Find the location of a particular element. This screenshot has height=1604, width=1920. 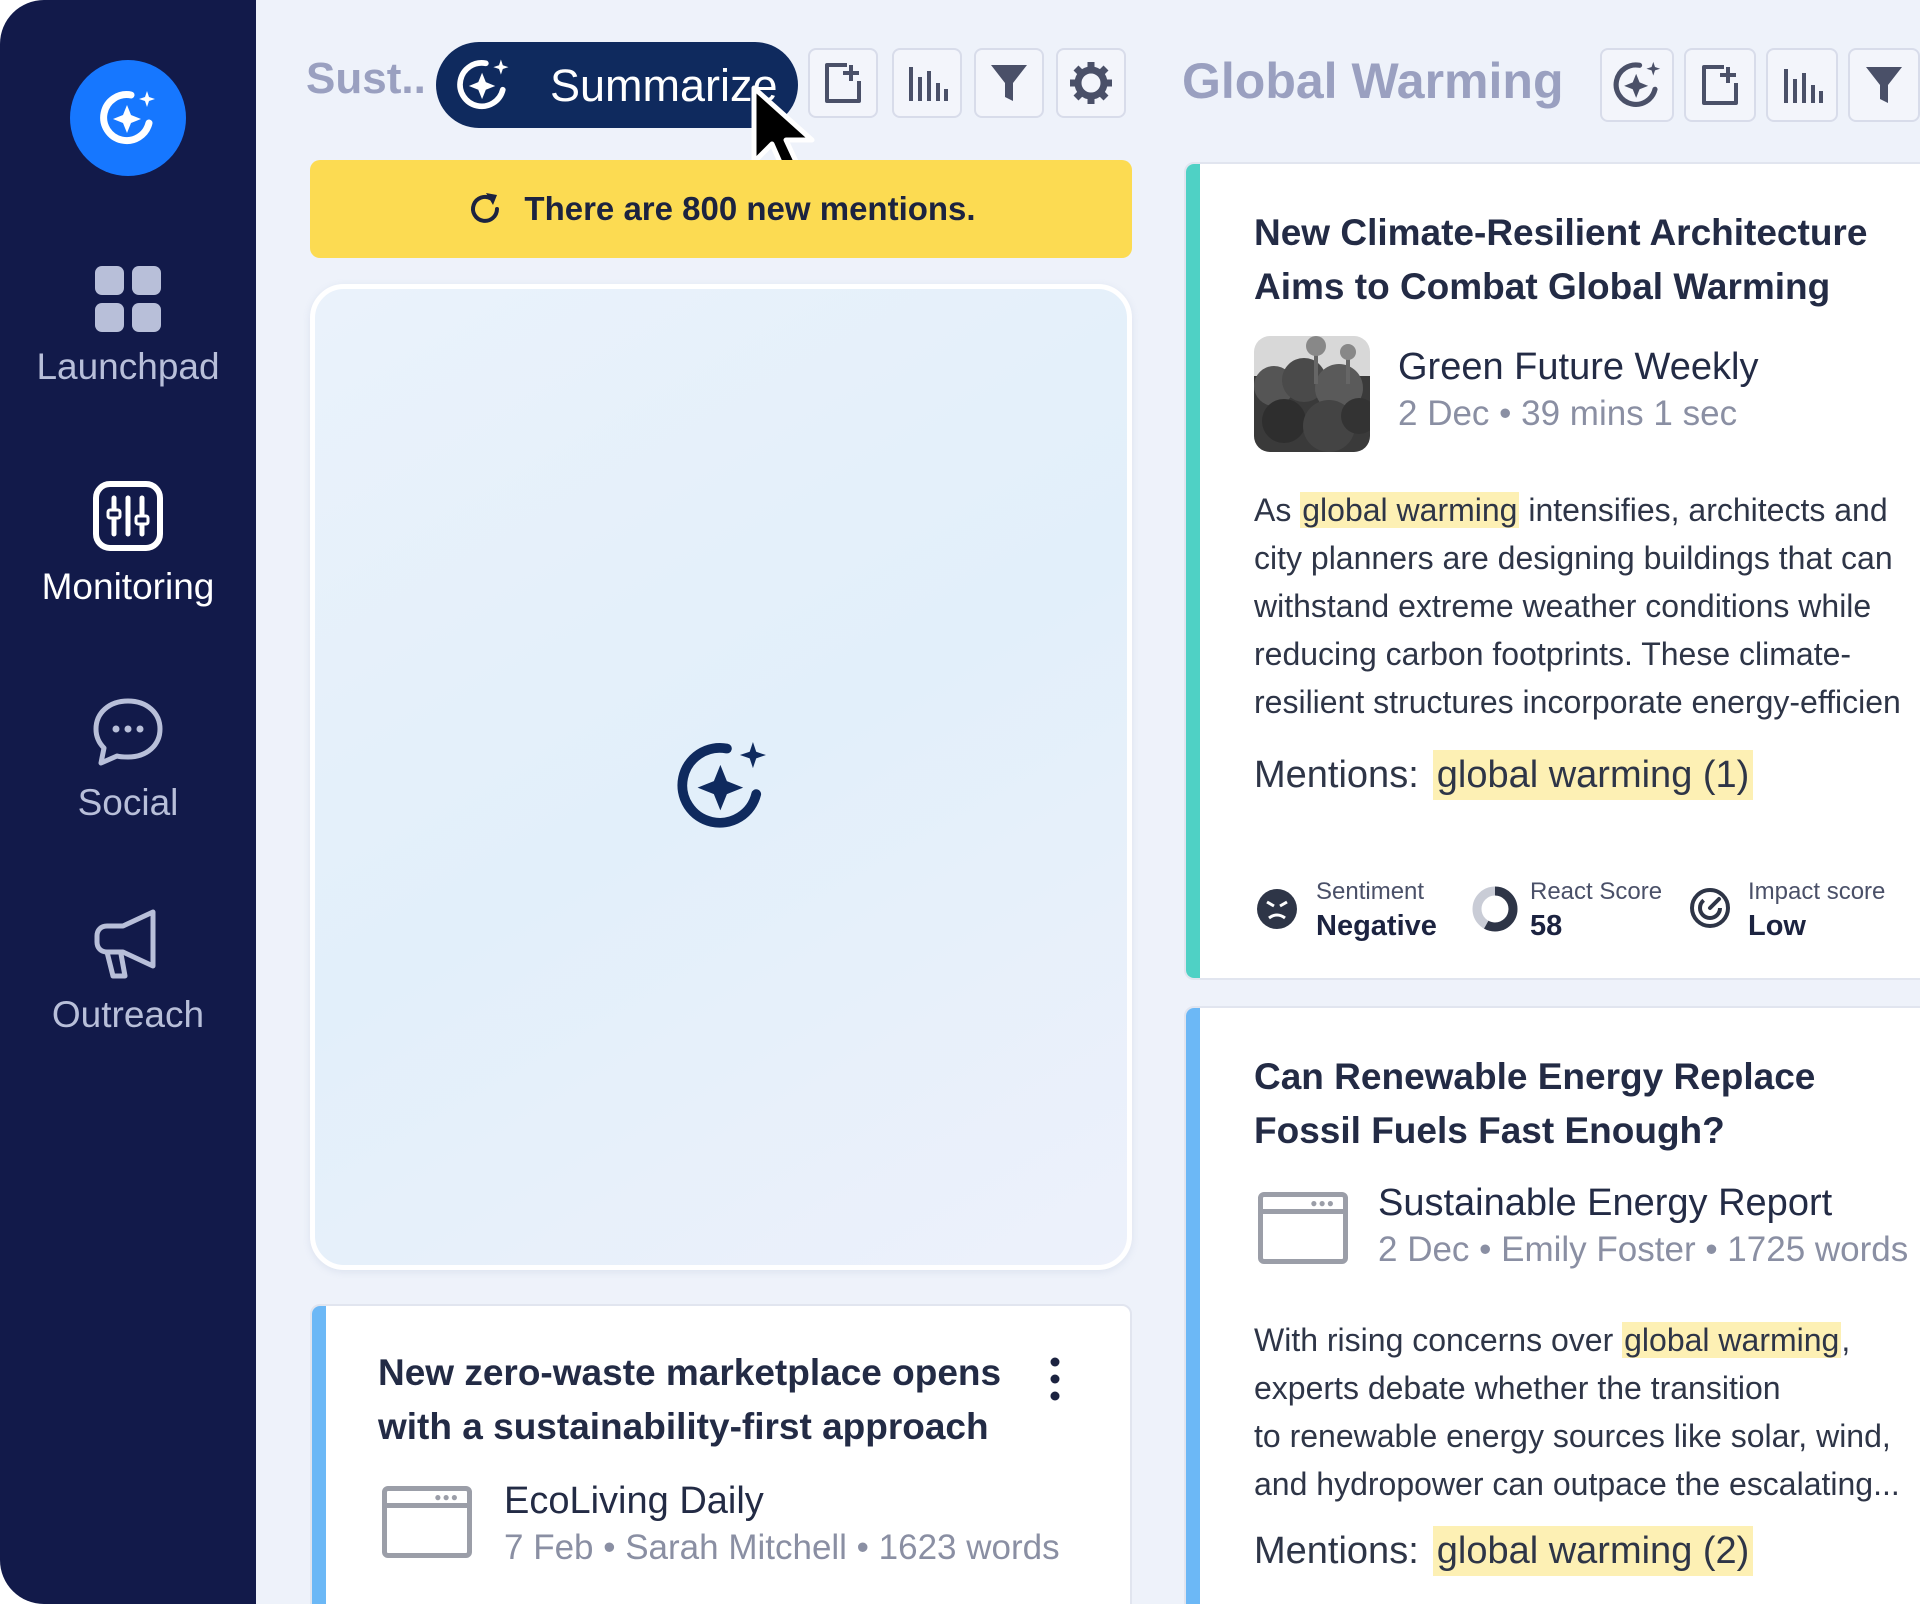

angry-face-icon is located at coordinates (1277, 909).